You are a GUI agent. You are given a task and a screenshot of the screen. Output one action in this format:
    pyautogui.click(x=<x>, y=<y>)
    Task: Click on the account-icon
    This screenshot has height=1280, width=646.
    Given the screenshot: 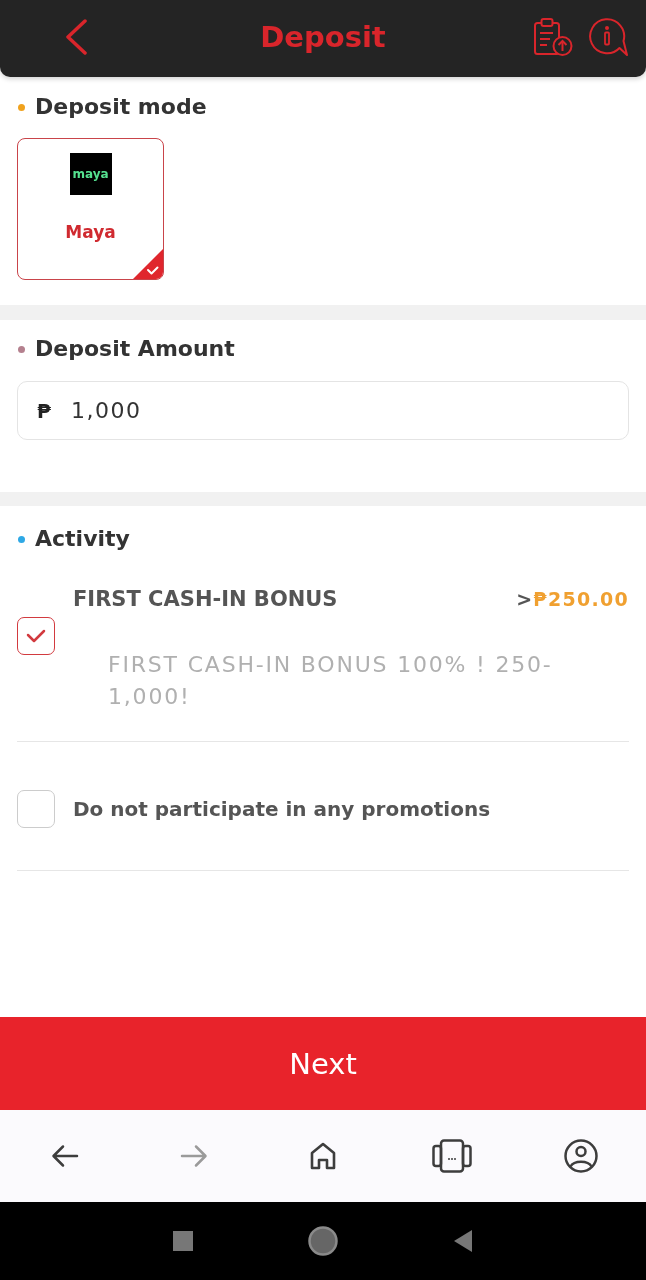 What is the action you would take?
    pyautogui.click(x=581, y=1156)
    